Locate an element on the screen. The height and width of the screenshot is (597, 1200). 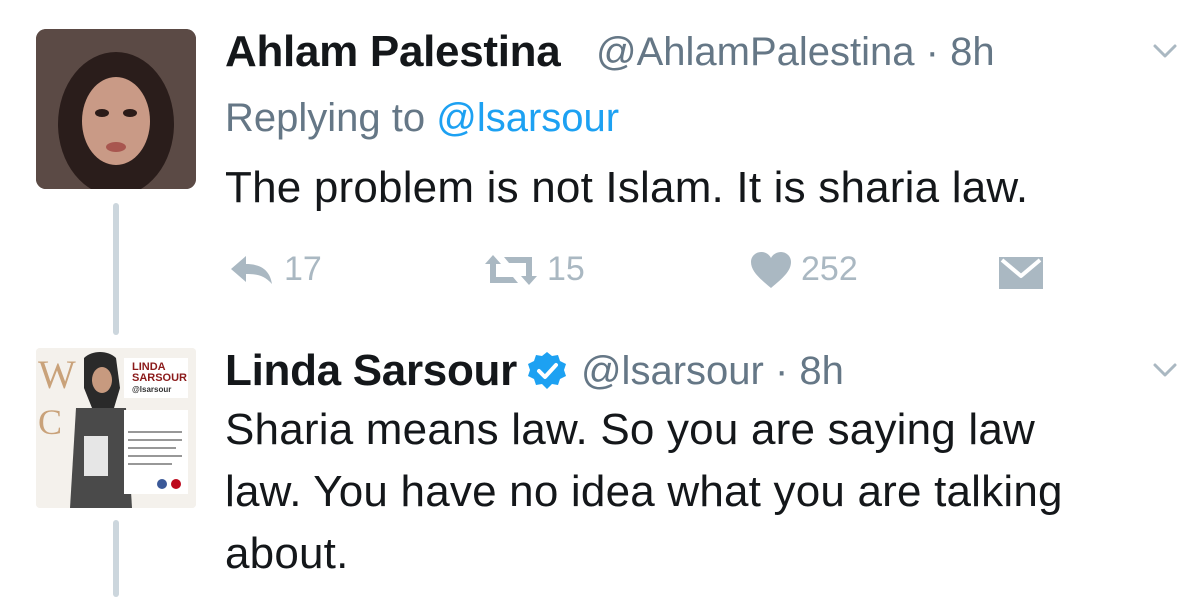
direct-message-button is located at coordinates (1021, 273).